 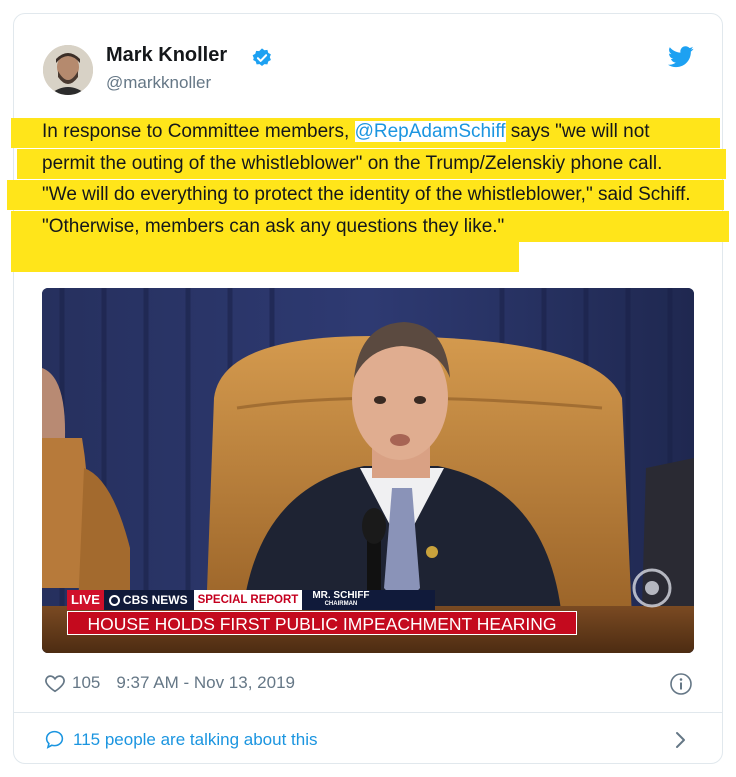 What do you see at coordinates (368, 712) in the screenshot?
I see `footer-divider` at bounding box center [368, 712].